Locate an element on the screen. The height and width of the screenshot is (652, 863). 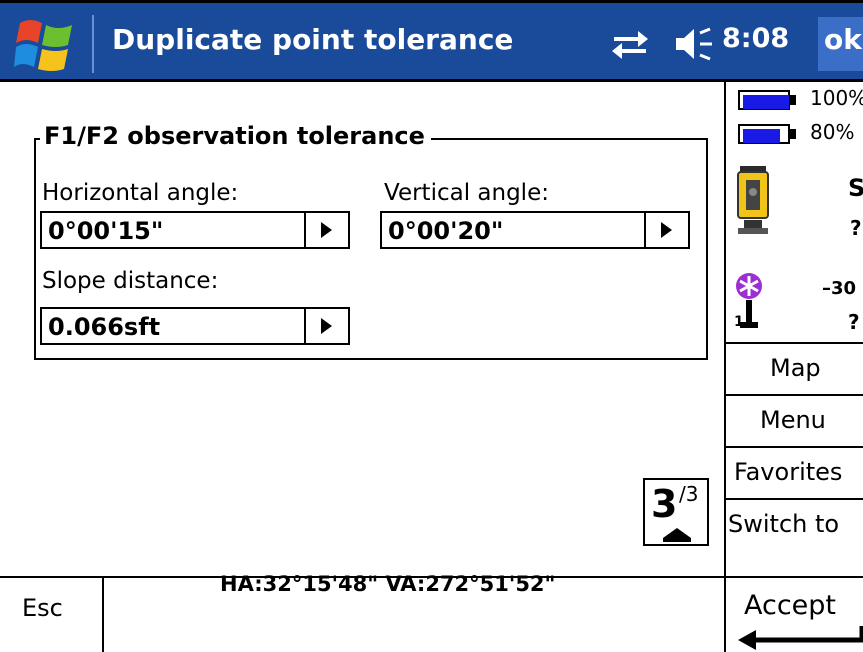
slope-distance-arrow-button is located at coordinates (326, 326).